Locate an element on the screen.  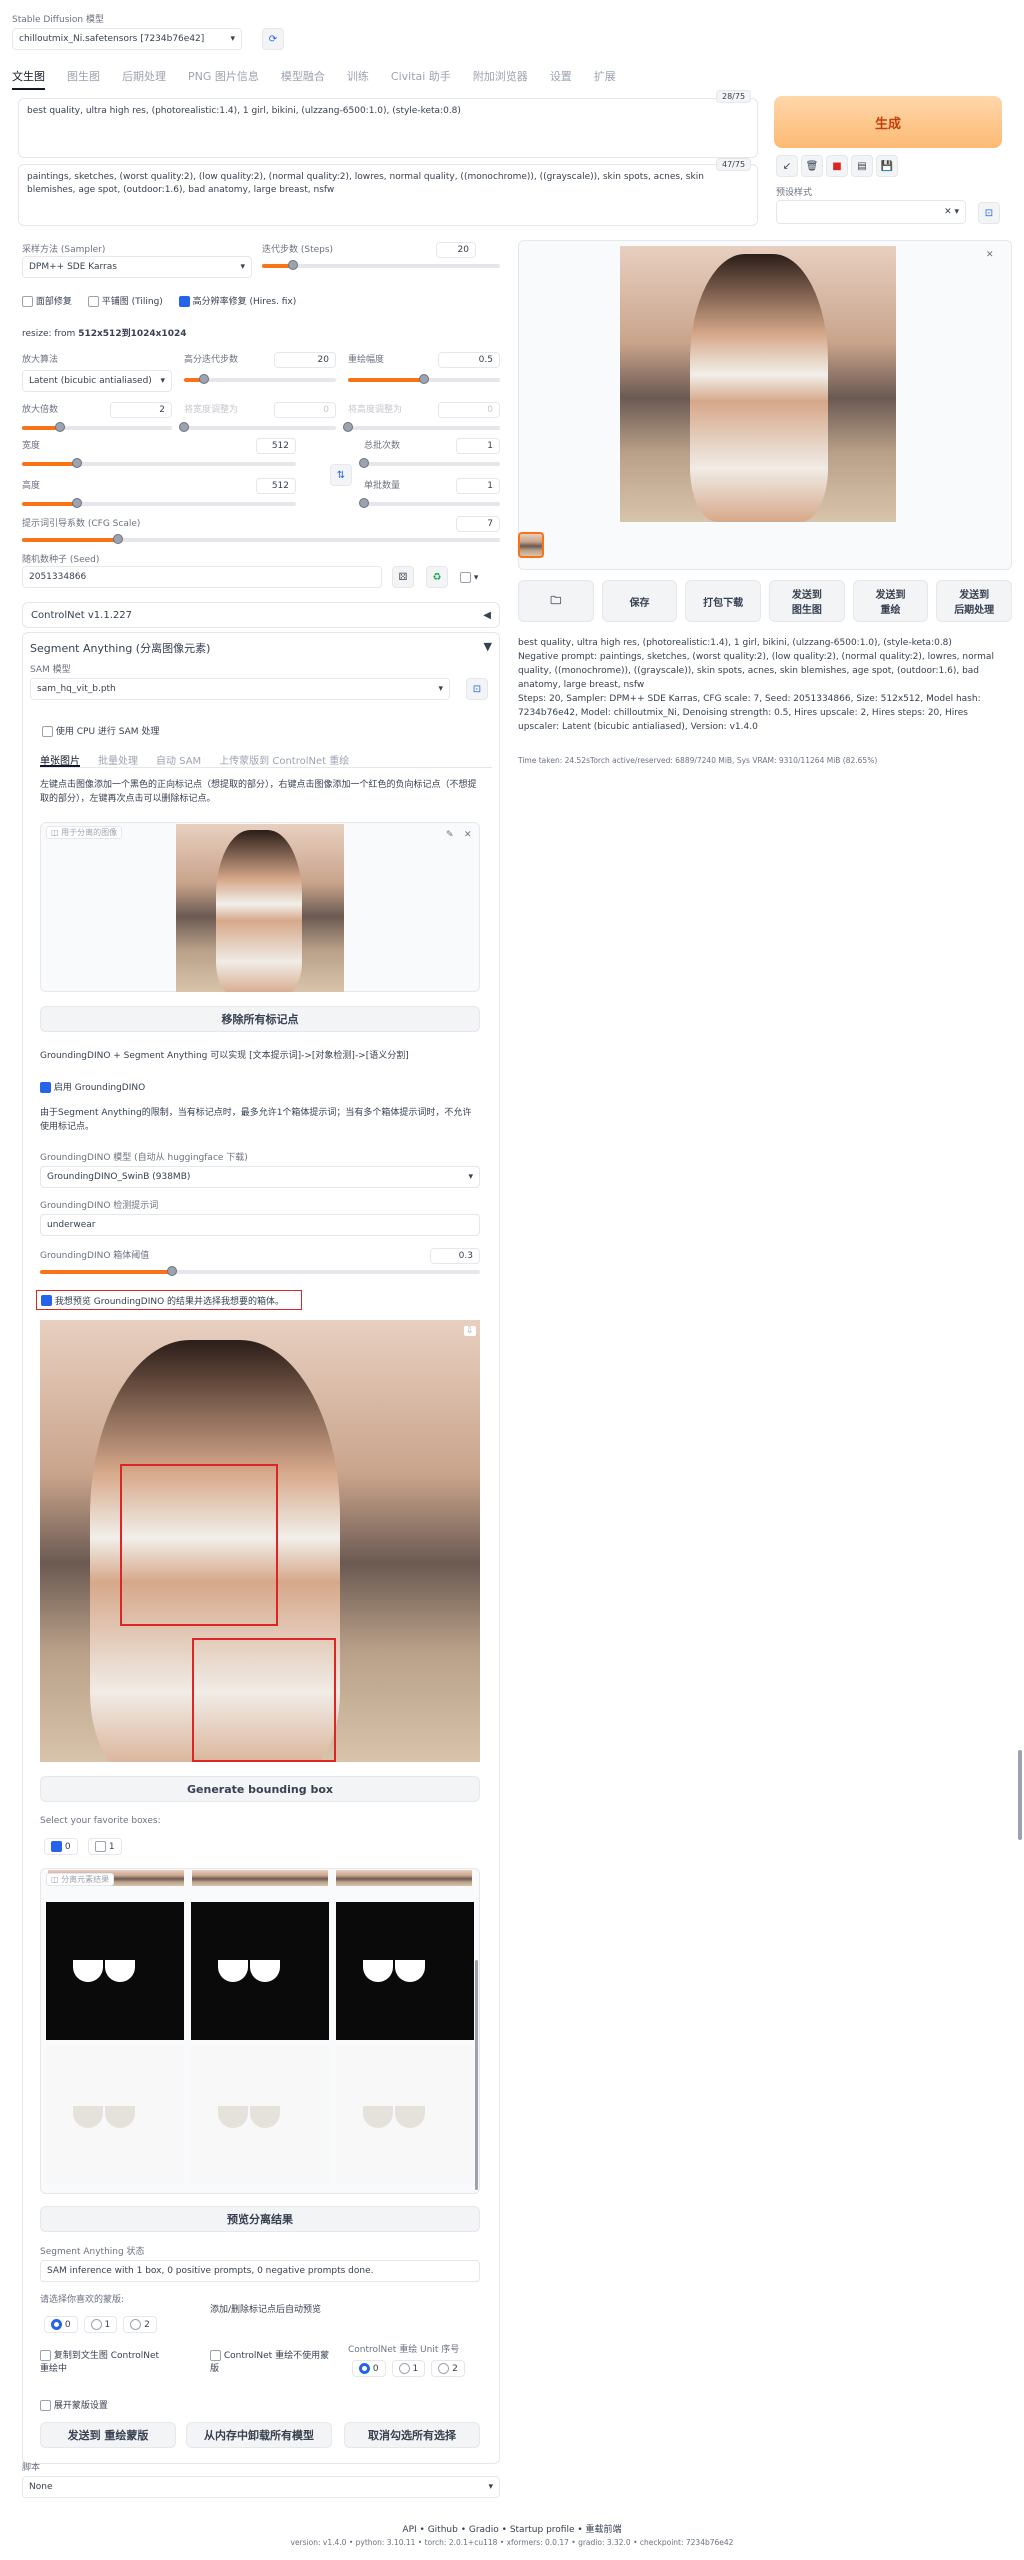
script-select: None ▾ is located at coordinates (261, 2487).